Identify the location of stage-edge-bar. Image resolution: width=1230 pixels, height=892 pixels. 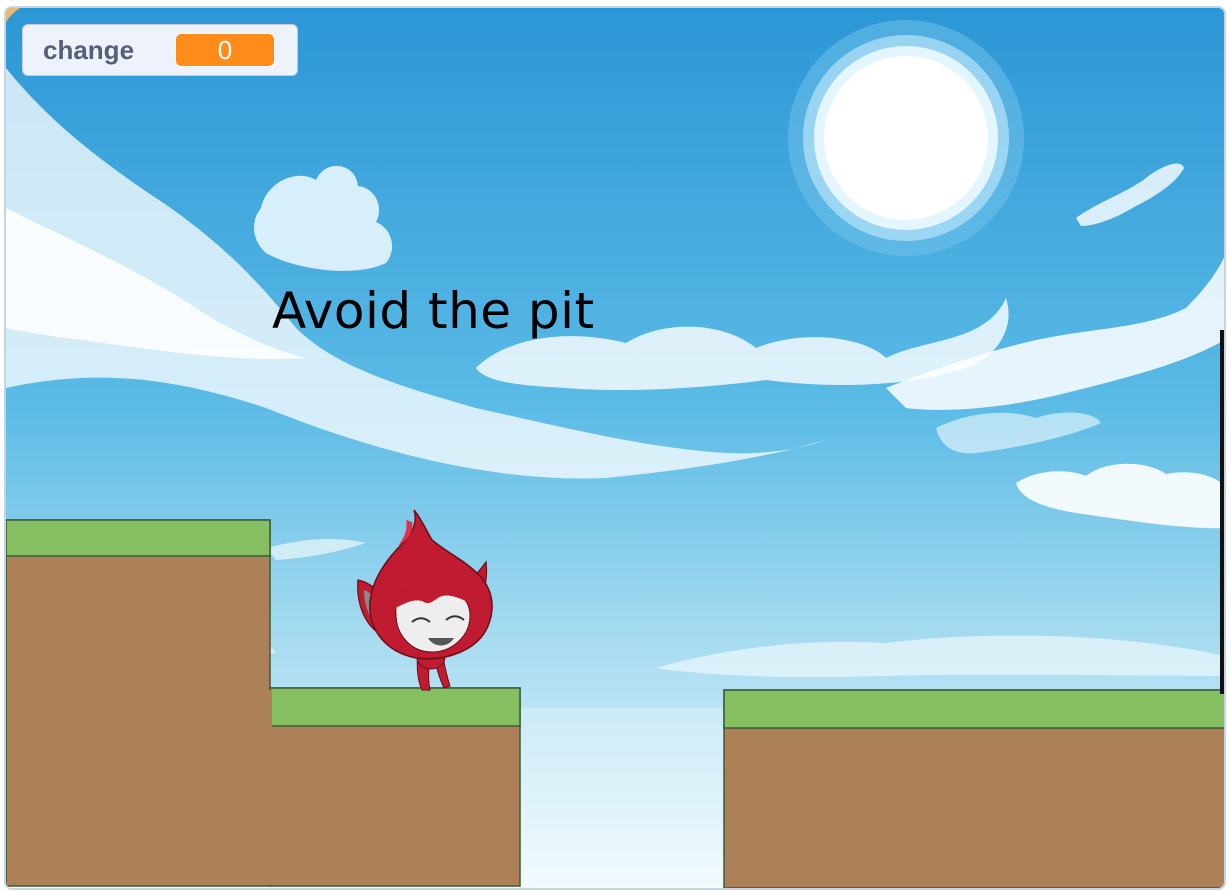
(1222, 512).